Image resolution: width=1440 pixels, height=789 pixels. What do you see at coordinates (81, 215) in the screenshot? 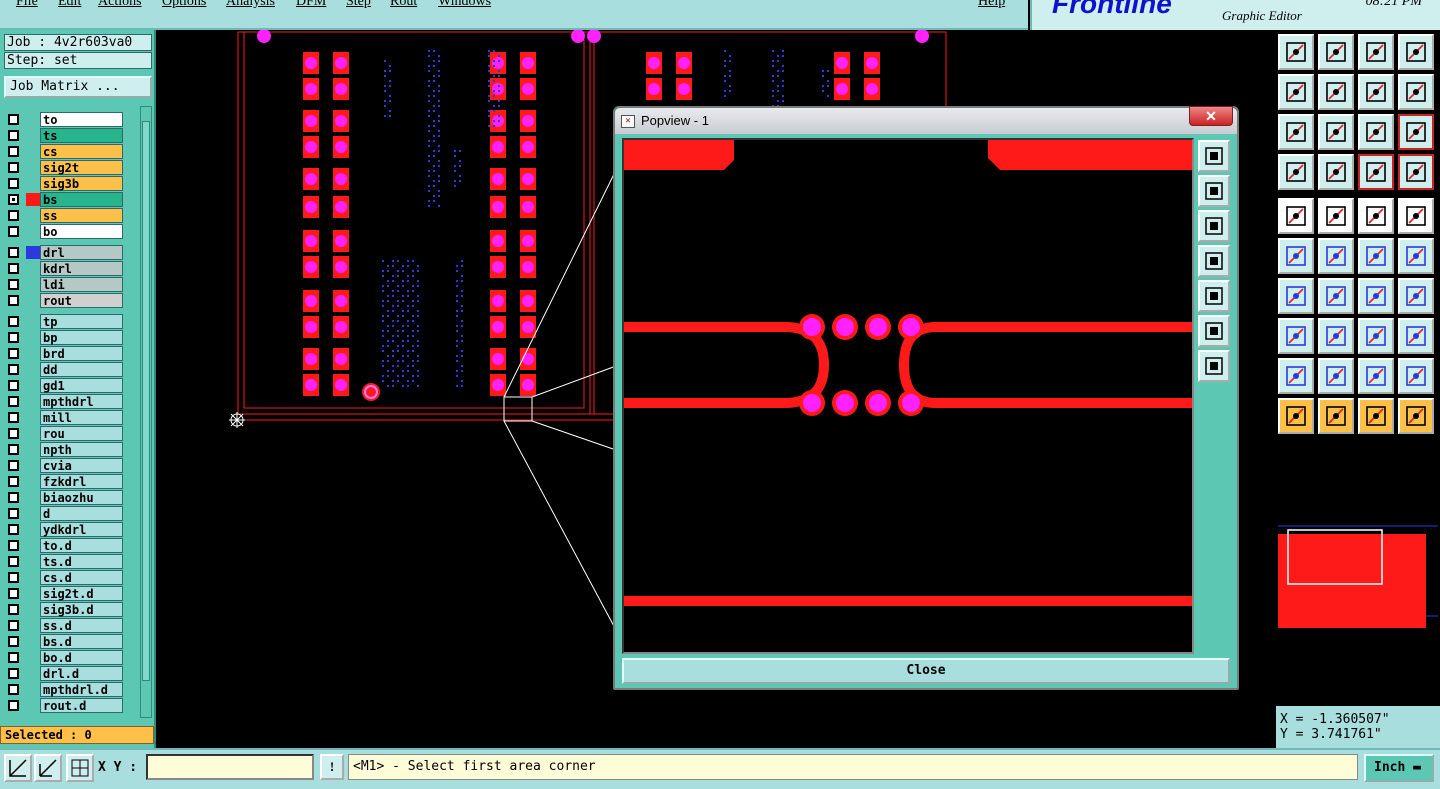
I see `layer-name: ss` at bounding box center [81, 215].